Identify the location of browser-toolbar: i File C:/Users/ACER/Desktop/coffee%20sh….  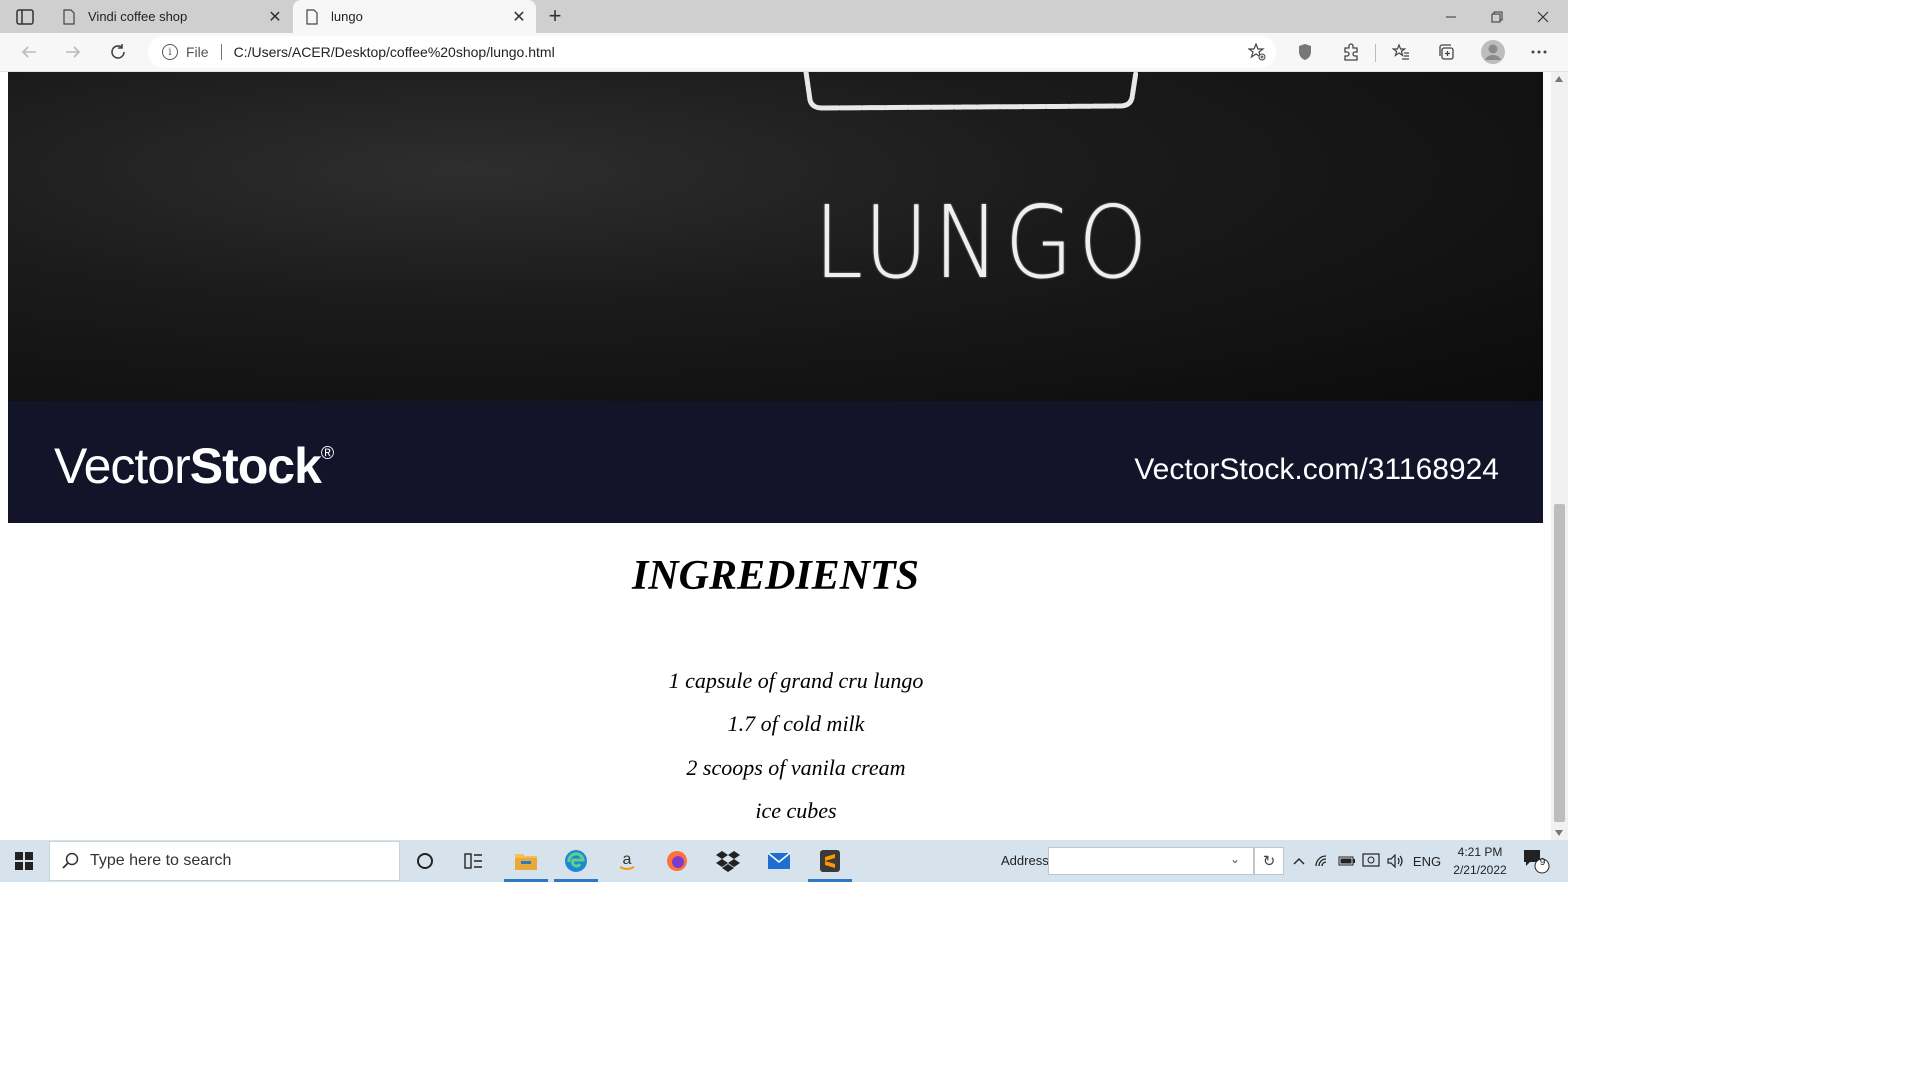
(784, 52).